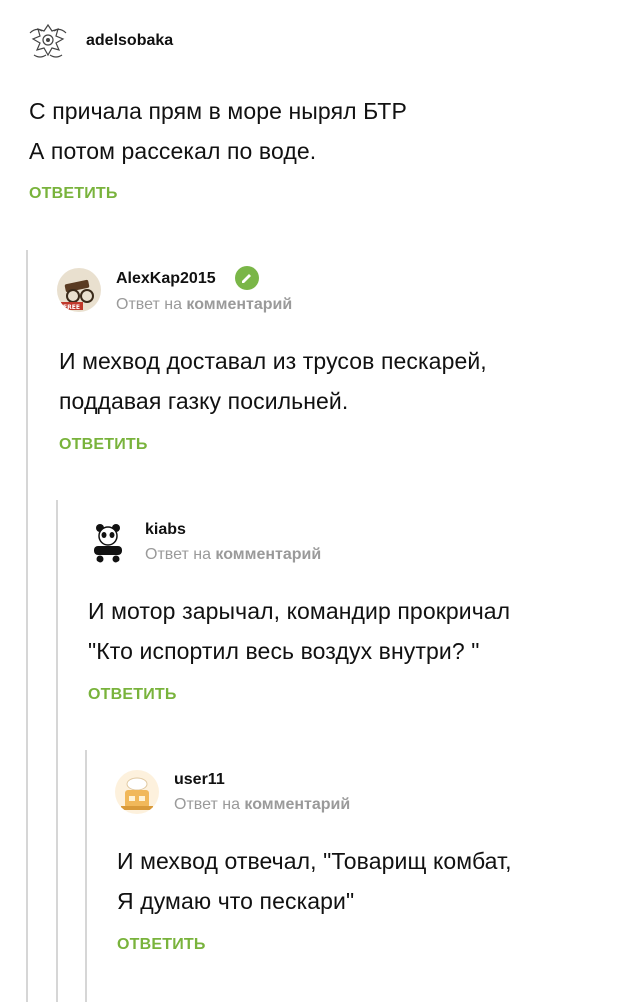 The height and width of the screenshot is (1002, 640). Describe the element at coordinates (314, 861) in the screenshot. I see `comment-text-line: И мехвод отвечал, "Товарищ комбат,` at that location.